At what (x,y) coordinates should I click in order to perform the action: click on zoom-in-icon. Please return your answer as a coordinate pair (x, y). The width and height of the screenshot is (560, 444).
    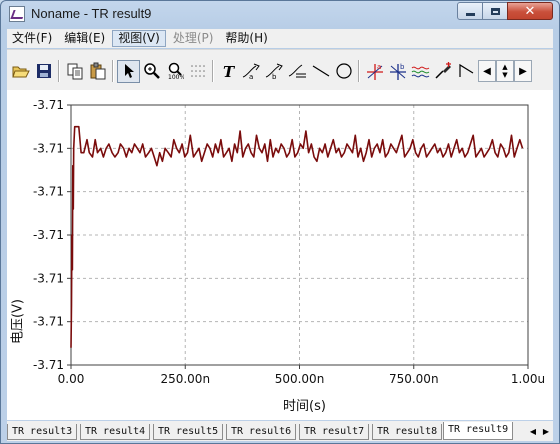
    Looking at the image, I should click on (151, 71).